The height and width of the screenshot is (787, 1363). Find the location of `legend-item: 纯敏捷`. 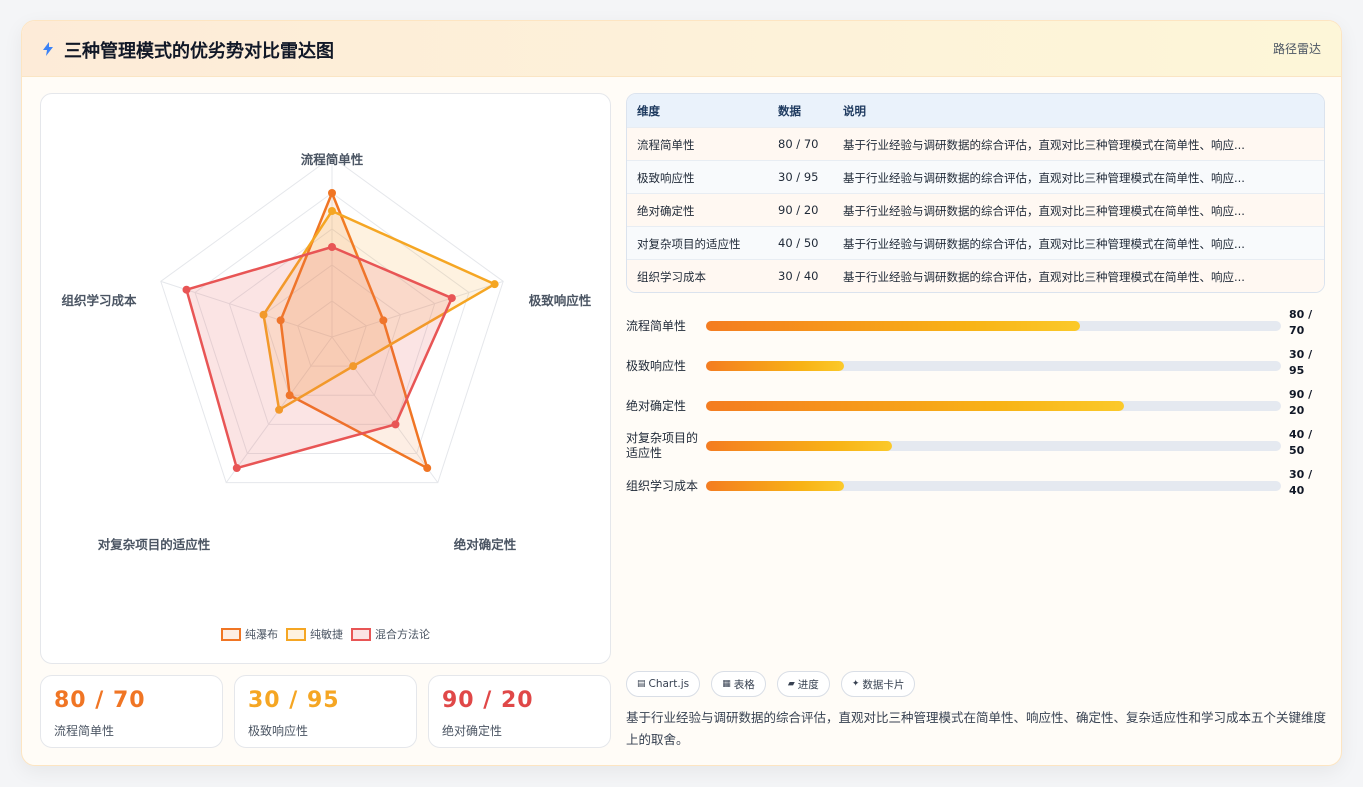

legend-item: 纯敏捷 is located at coordinates (314, 634).